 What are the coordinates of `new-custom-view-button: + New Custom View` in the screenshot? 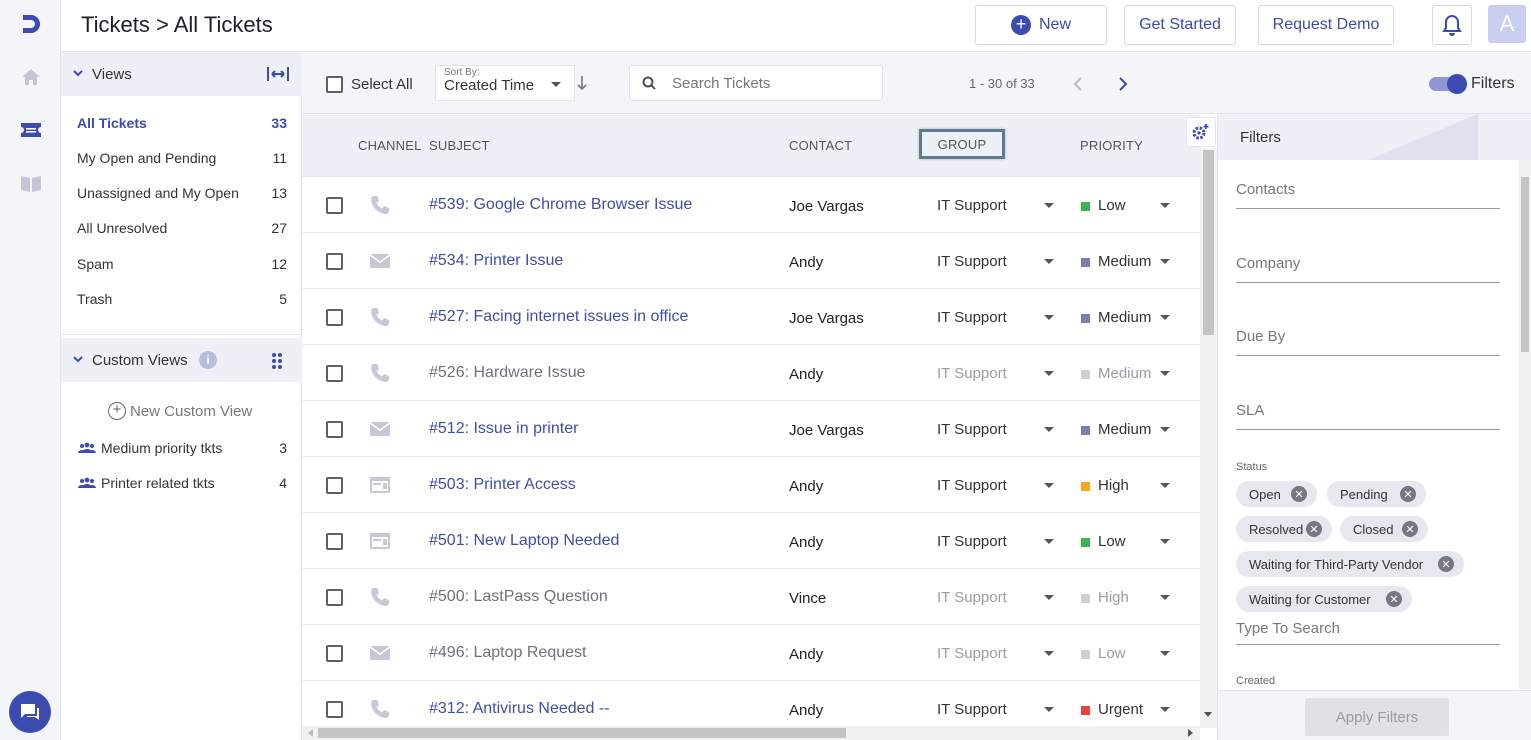 It's located at (180, 411).